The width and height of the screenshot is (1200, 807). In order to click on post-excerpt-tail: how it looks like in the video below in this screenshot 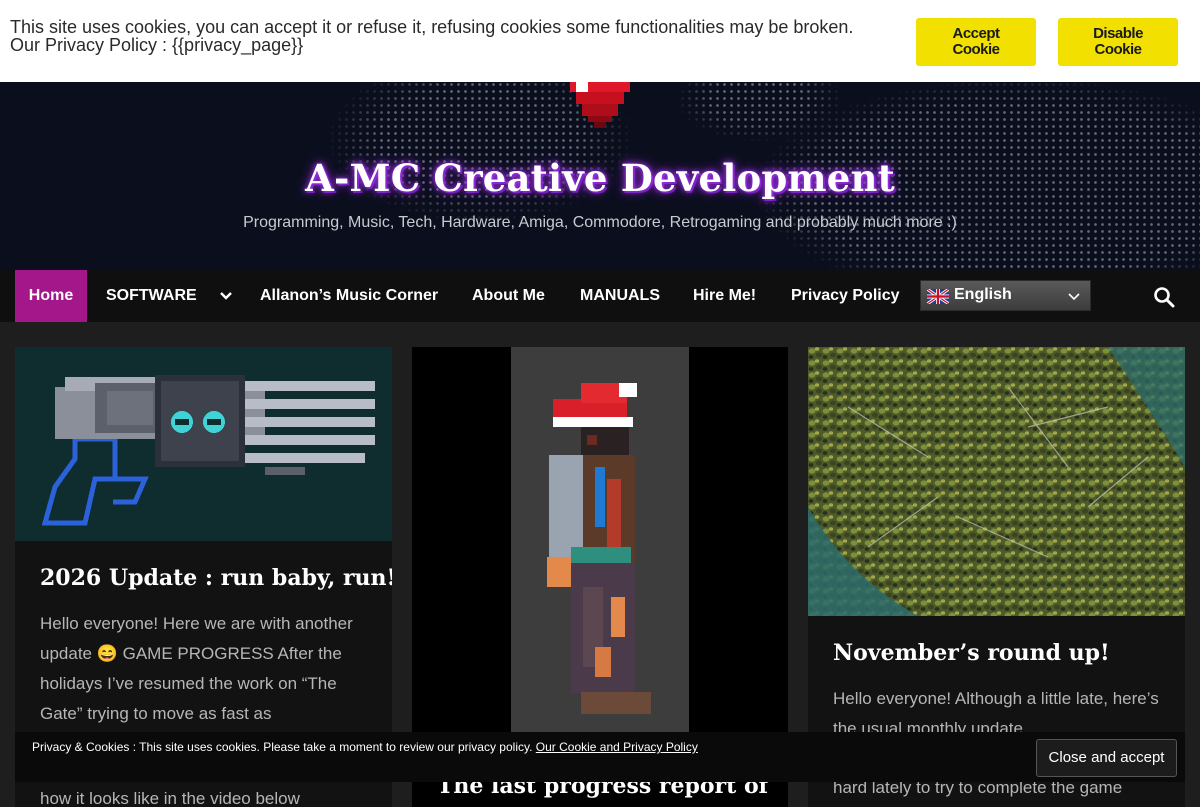, I will do `click(170, 798)`.